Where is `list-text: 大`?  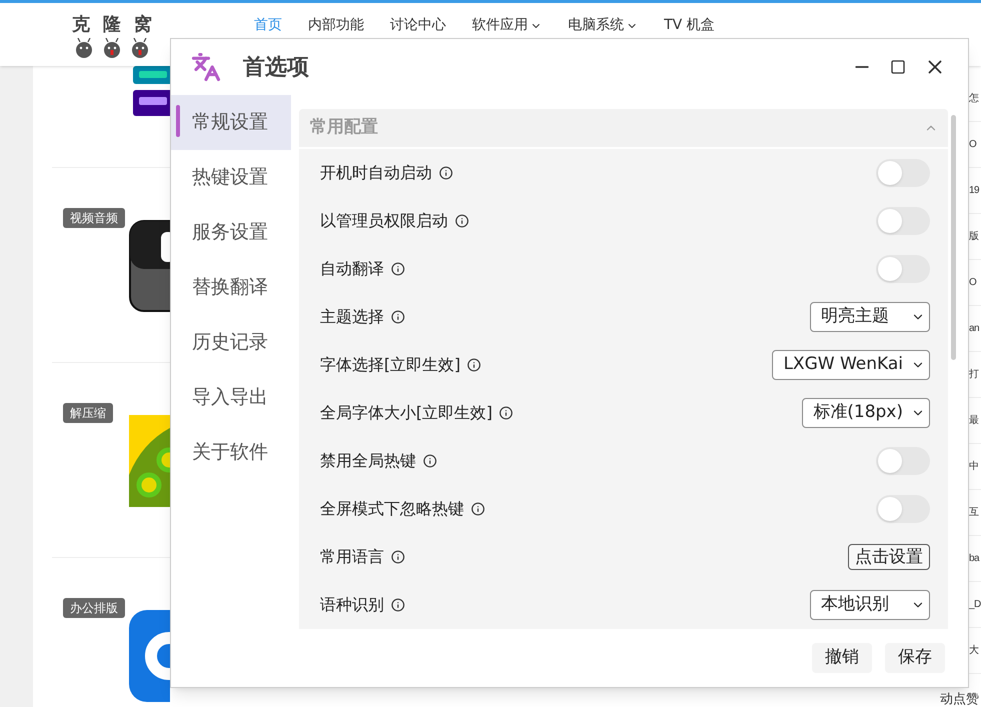 list-text: 大 is located at coordinates (973, 650).